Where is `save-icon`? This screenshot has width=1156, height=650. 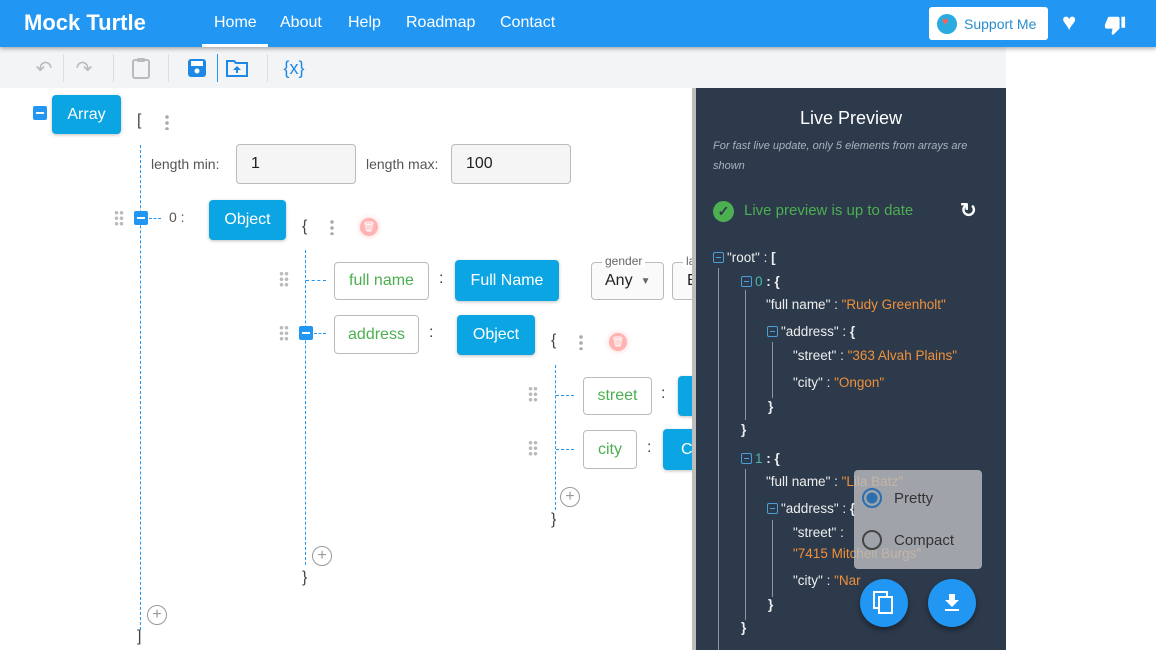
save-icon is located at coordinates (197, 68).